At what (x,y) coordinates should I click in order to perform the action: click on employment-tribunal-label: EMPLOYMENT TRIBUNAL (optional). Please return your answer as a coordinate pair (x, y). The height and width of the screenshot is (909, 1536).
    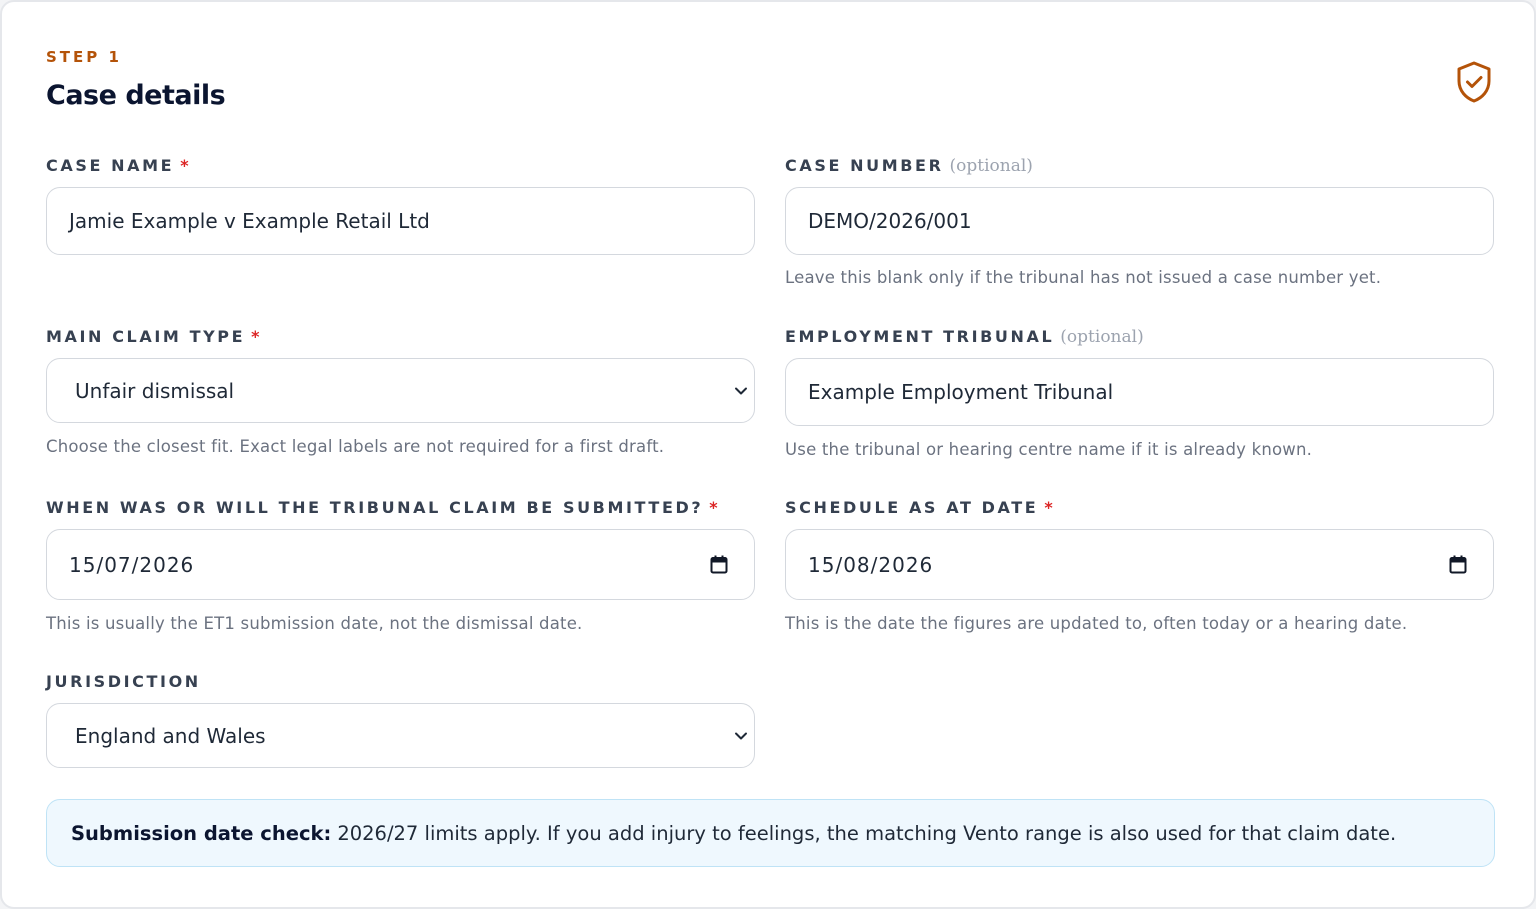
    Looking at the image, I should click on (964, 337).